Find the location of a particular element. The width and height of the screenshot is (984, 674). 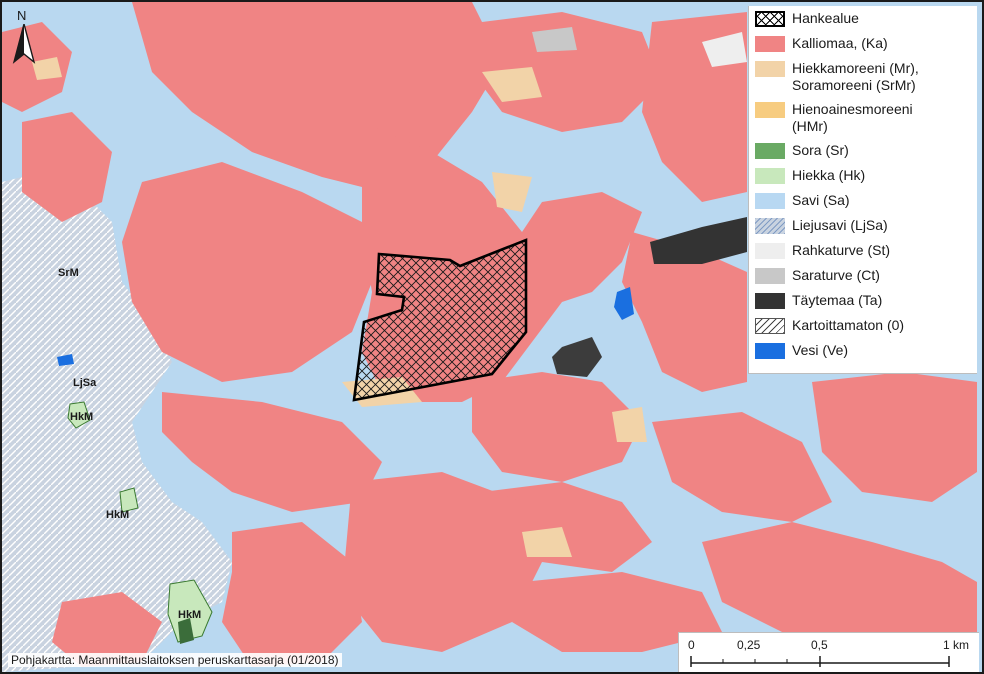

legend-label: Täytemaa (Ta) is located at coordinates (837, 300).